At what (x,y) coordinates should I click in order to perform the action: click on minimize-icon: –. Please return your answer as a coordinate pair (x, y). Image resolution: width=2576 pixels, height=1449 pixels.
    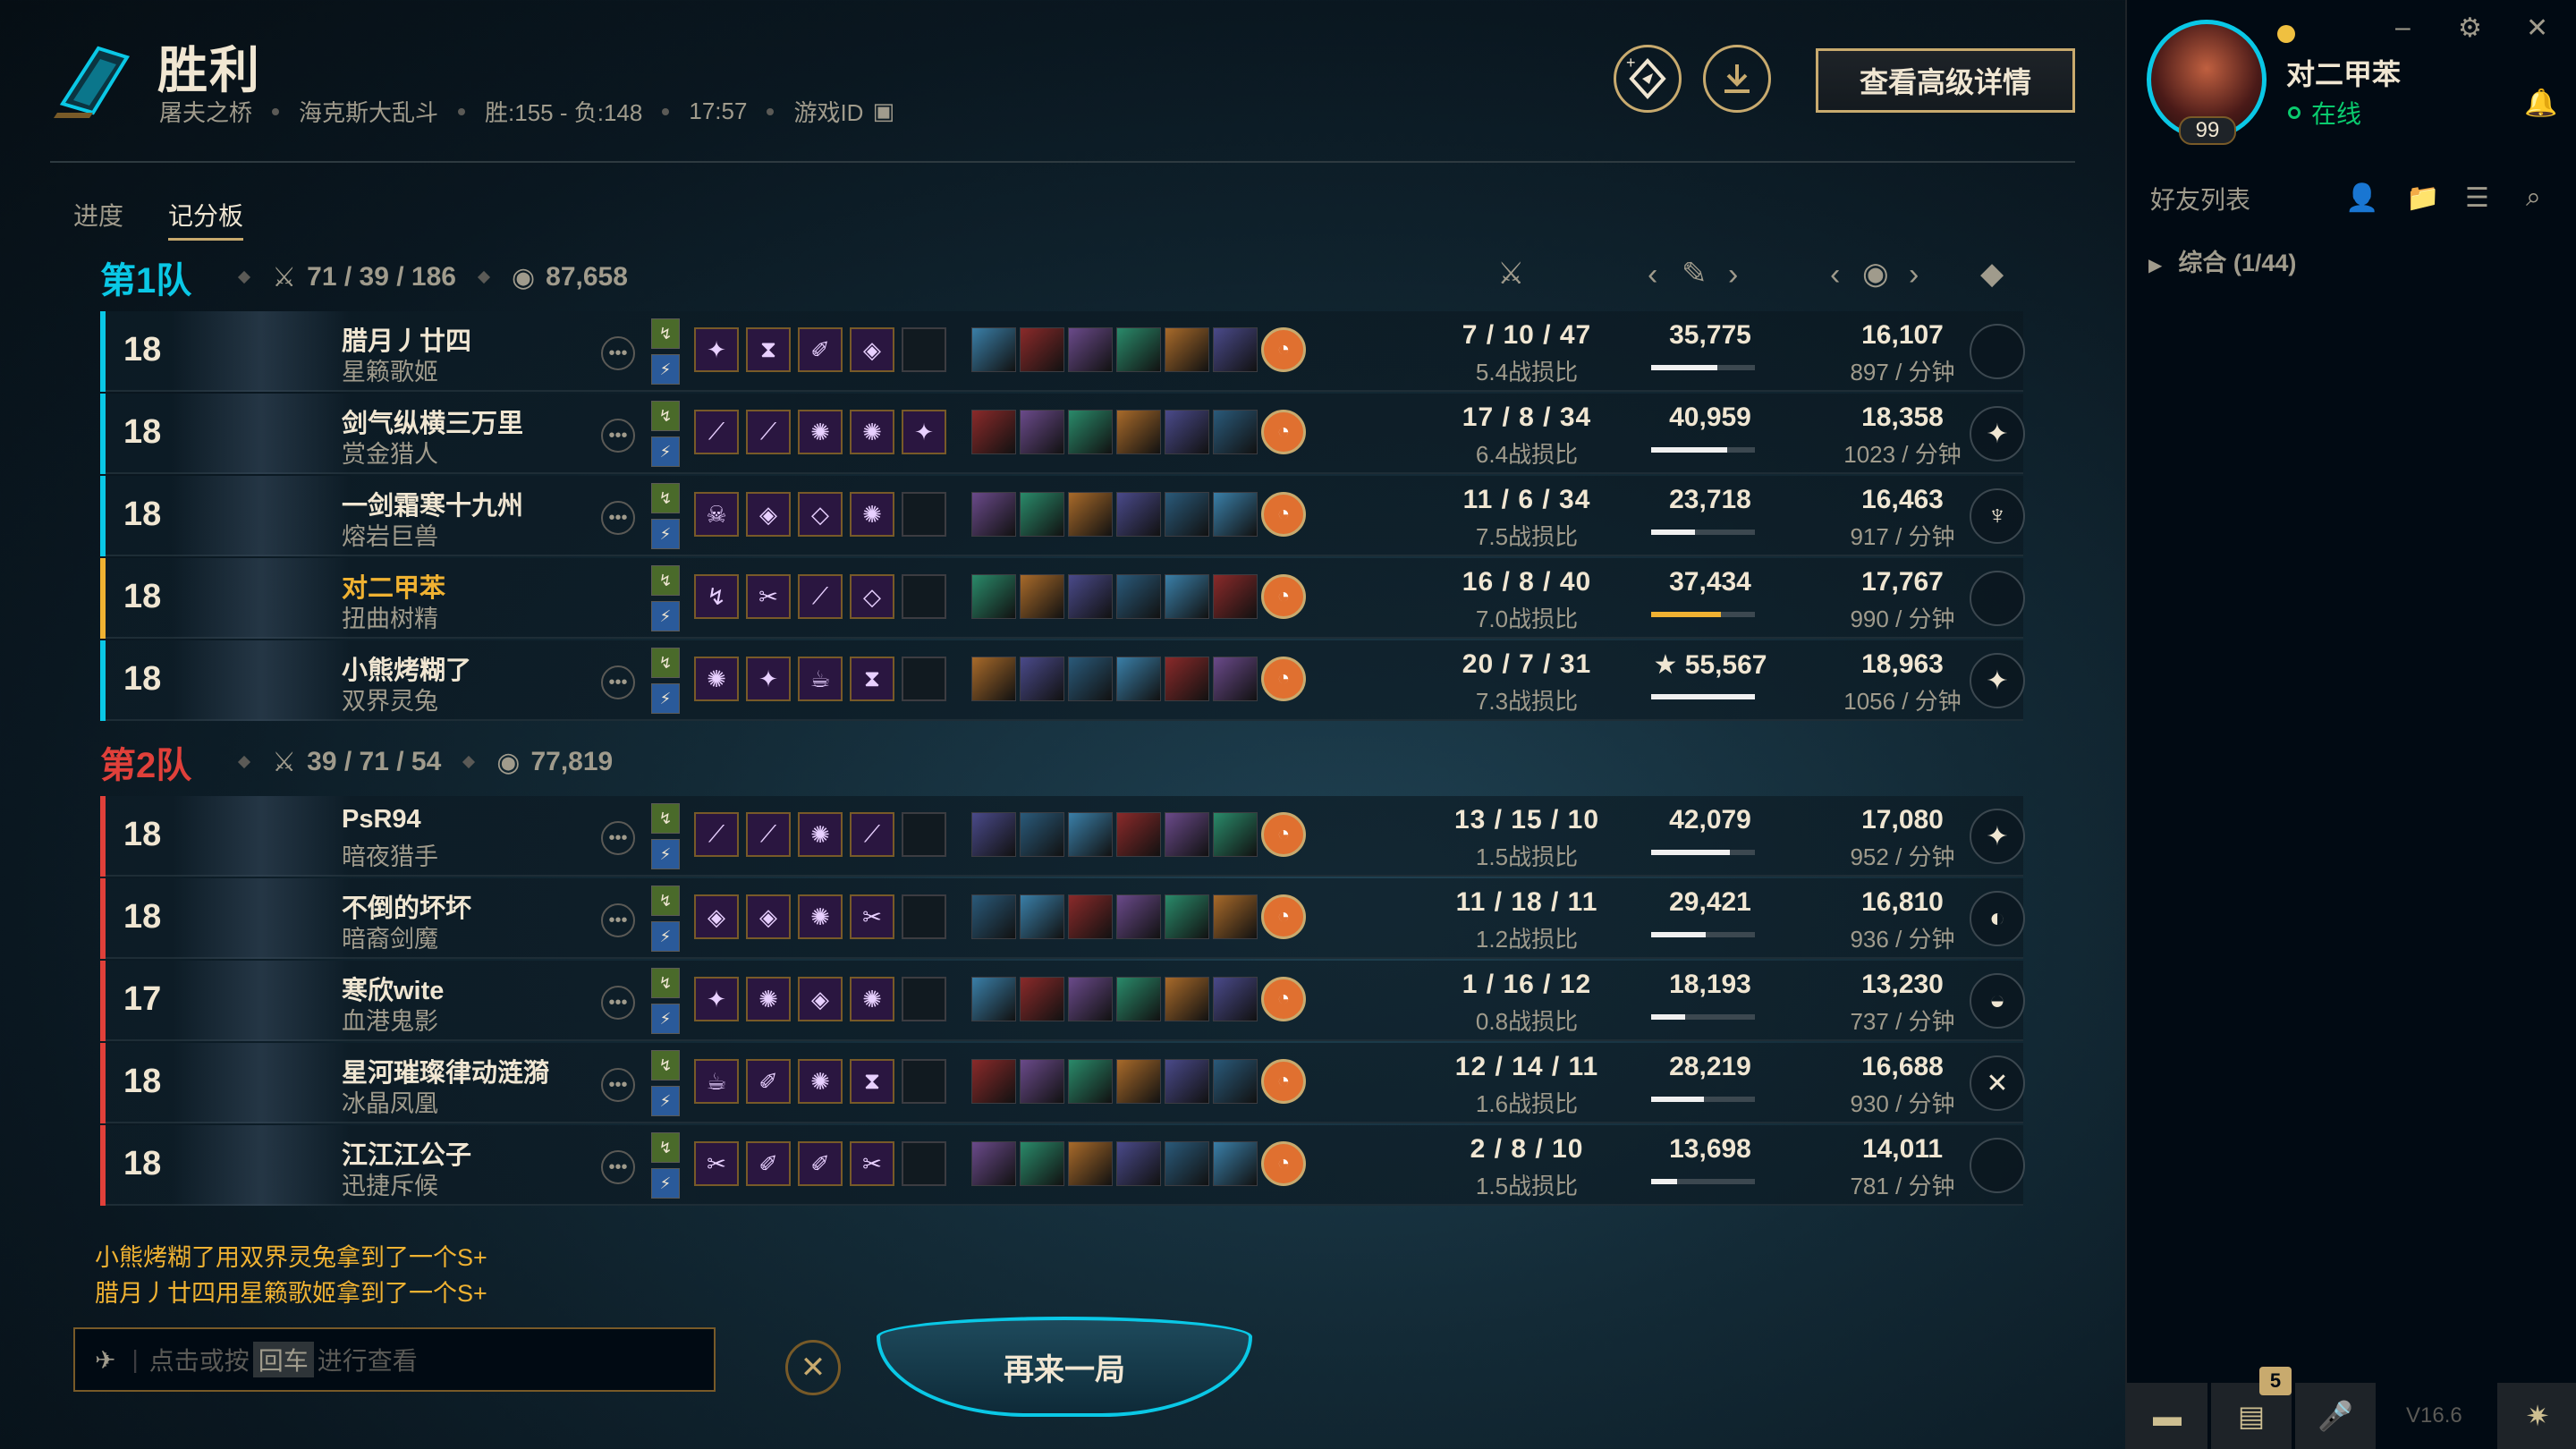
    Looking at the image, I should click on (2403, 28).